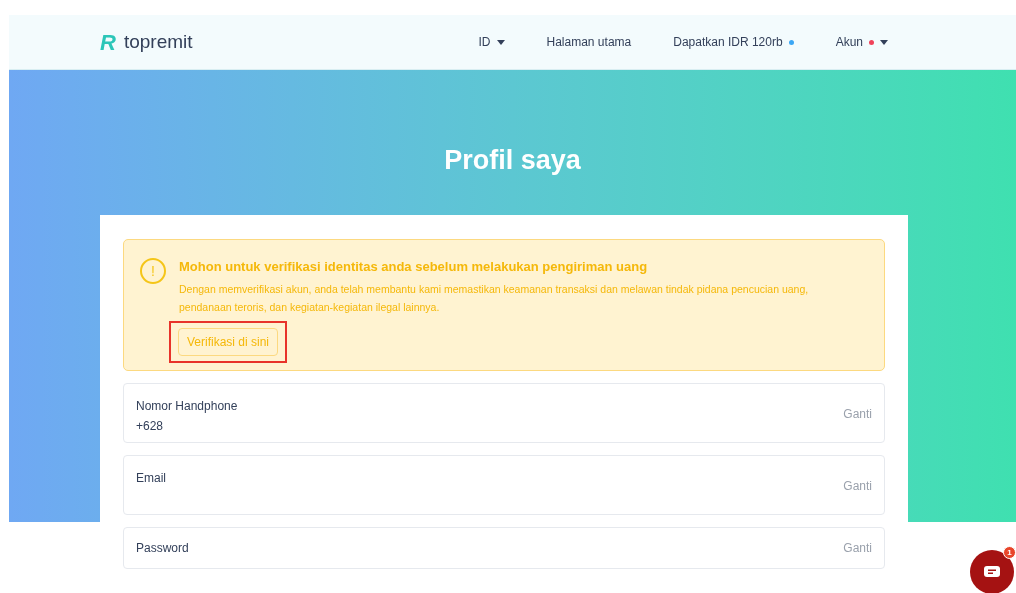  What do you see at coordinates (187, 406) in the screenshot?
I see `field-label: Nomor Handphone` at bounding box center [187, 406].